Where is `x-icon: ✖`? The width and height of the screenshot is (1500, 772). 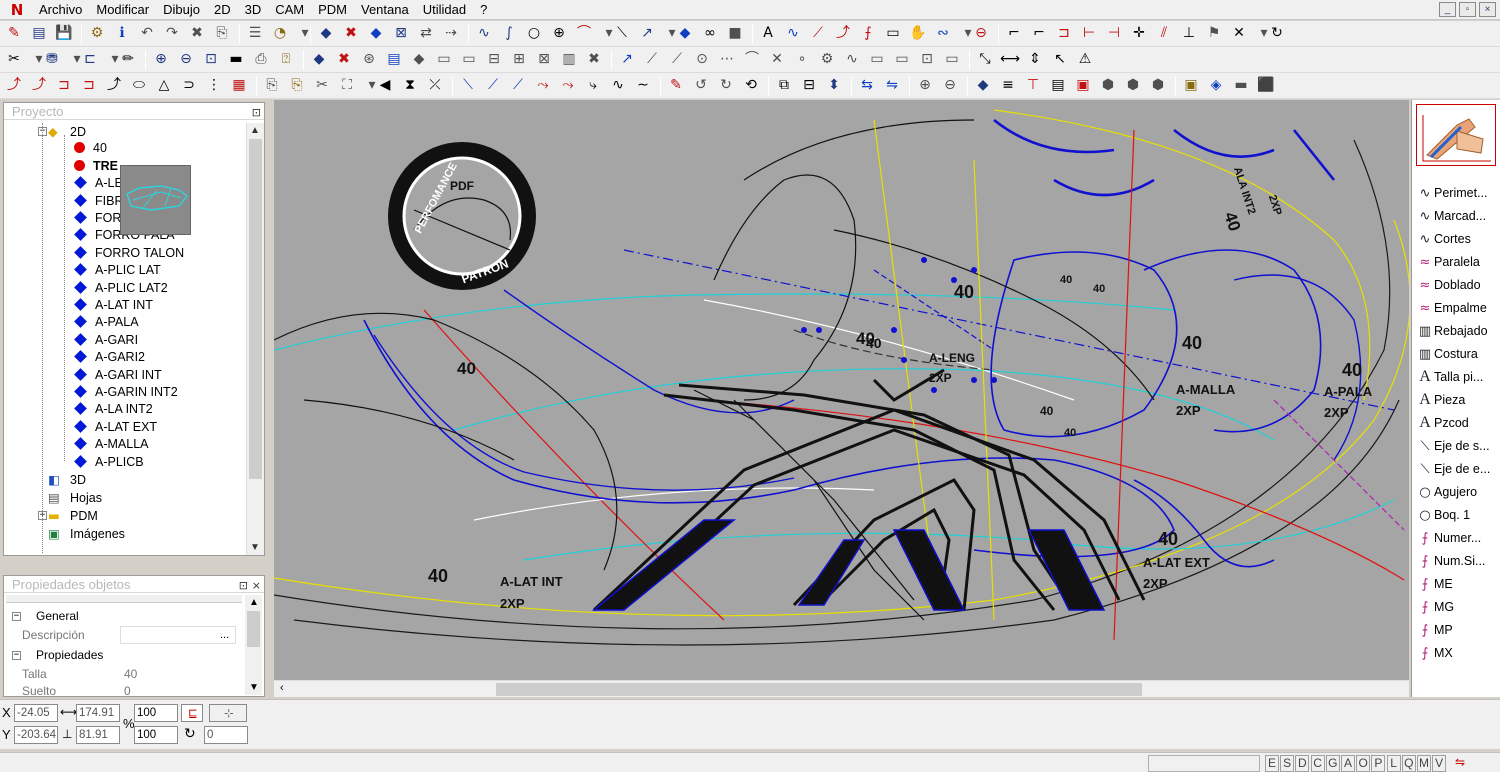
x-icon: ✖ is located at coordinates (594, 59).